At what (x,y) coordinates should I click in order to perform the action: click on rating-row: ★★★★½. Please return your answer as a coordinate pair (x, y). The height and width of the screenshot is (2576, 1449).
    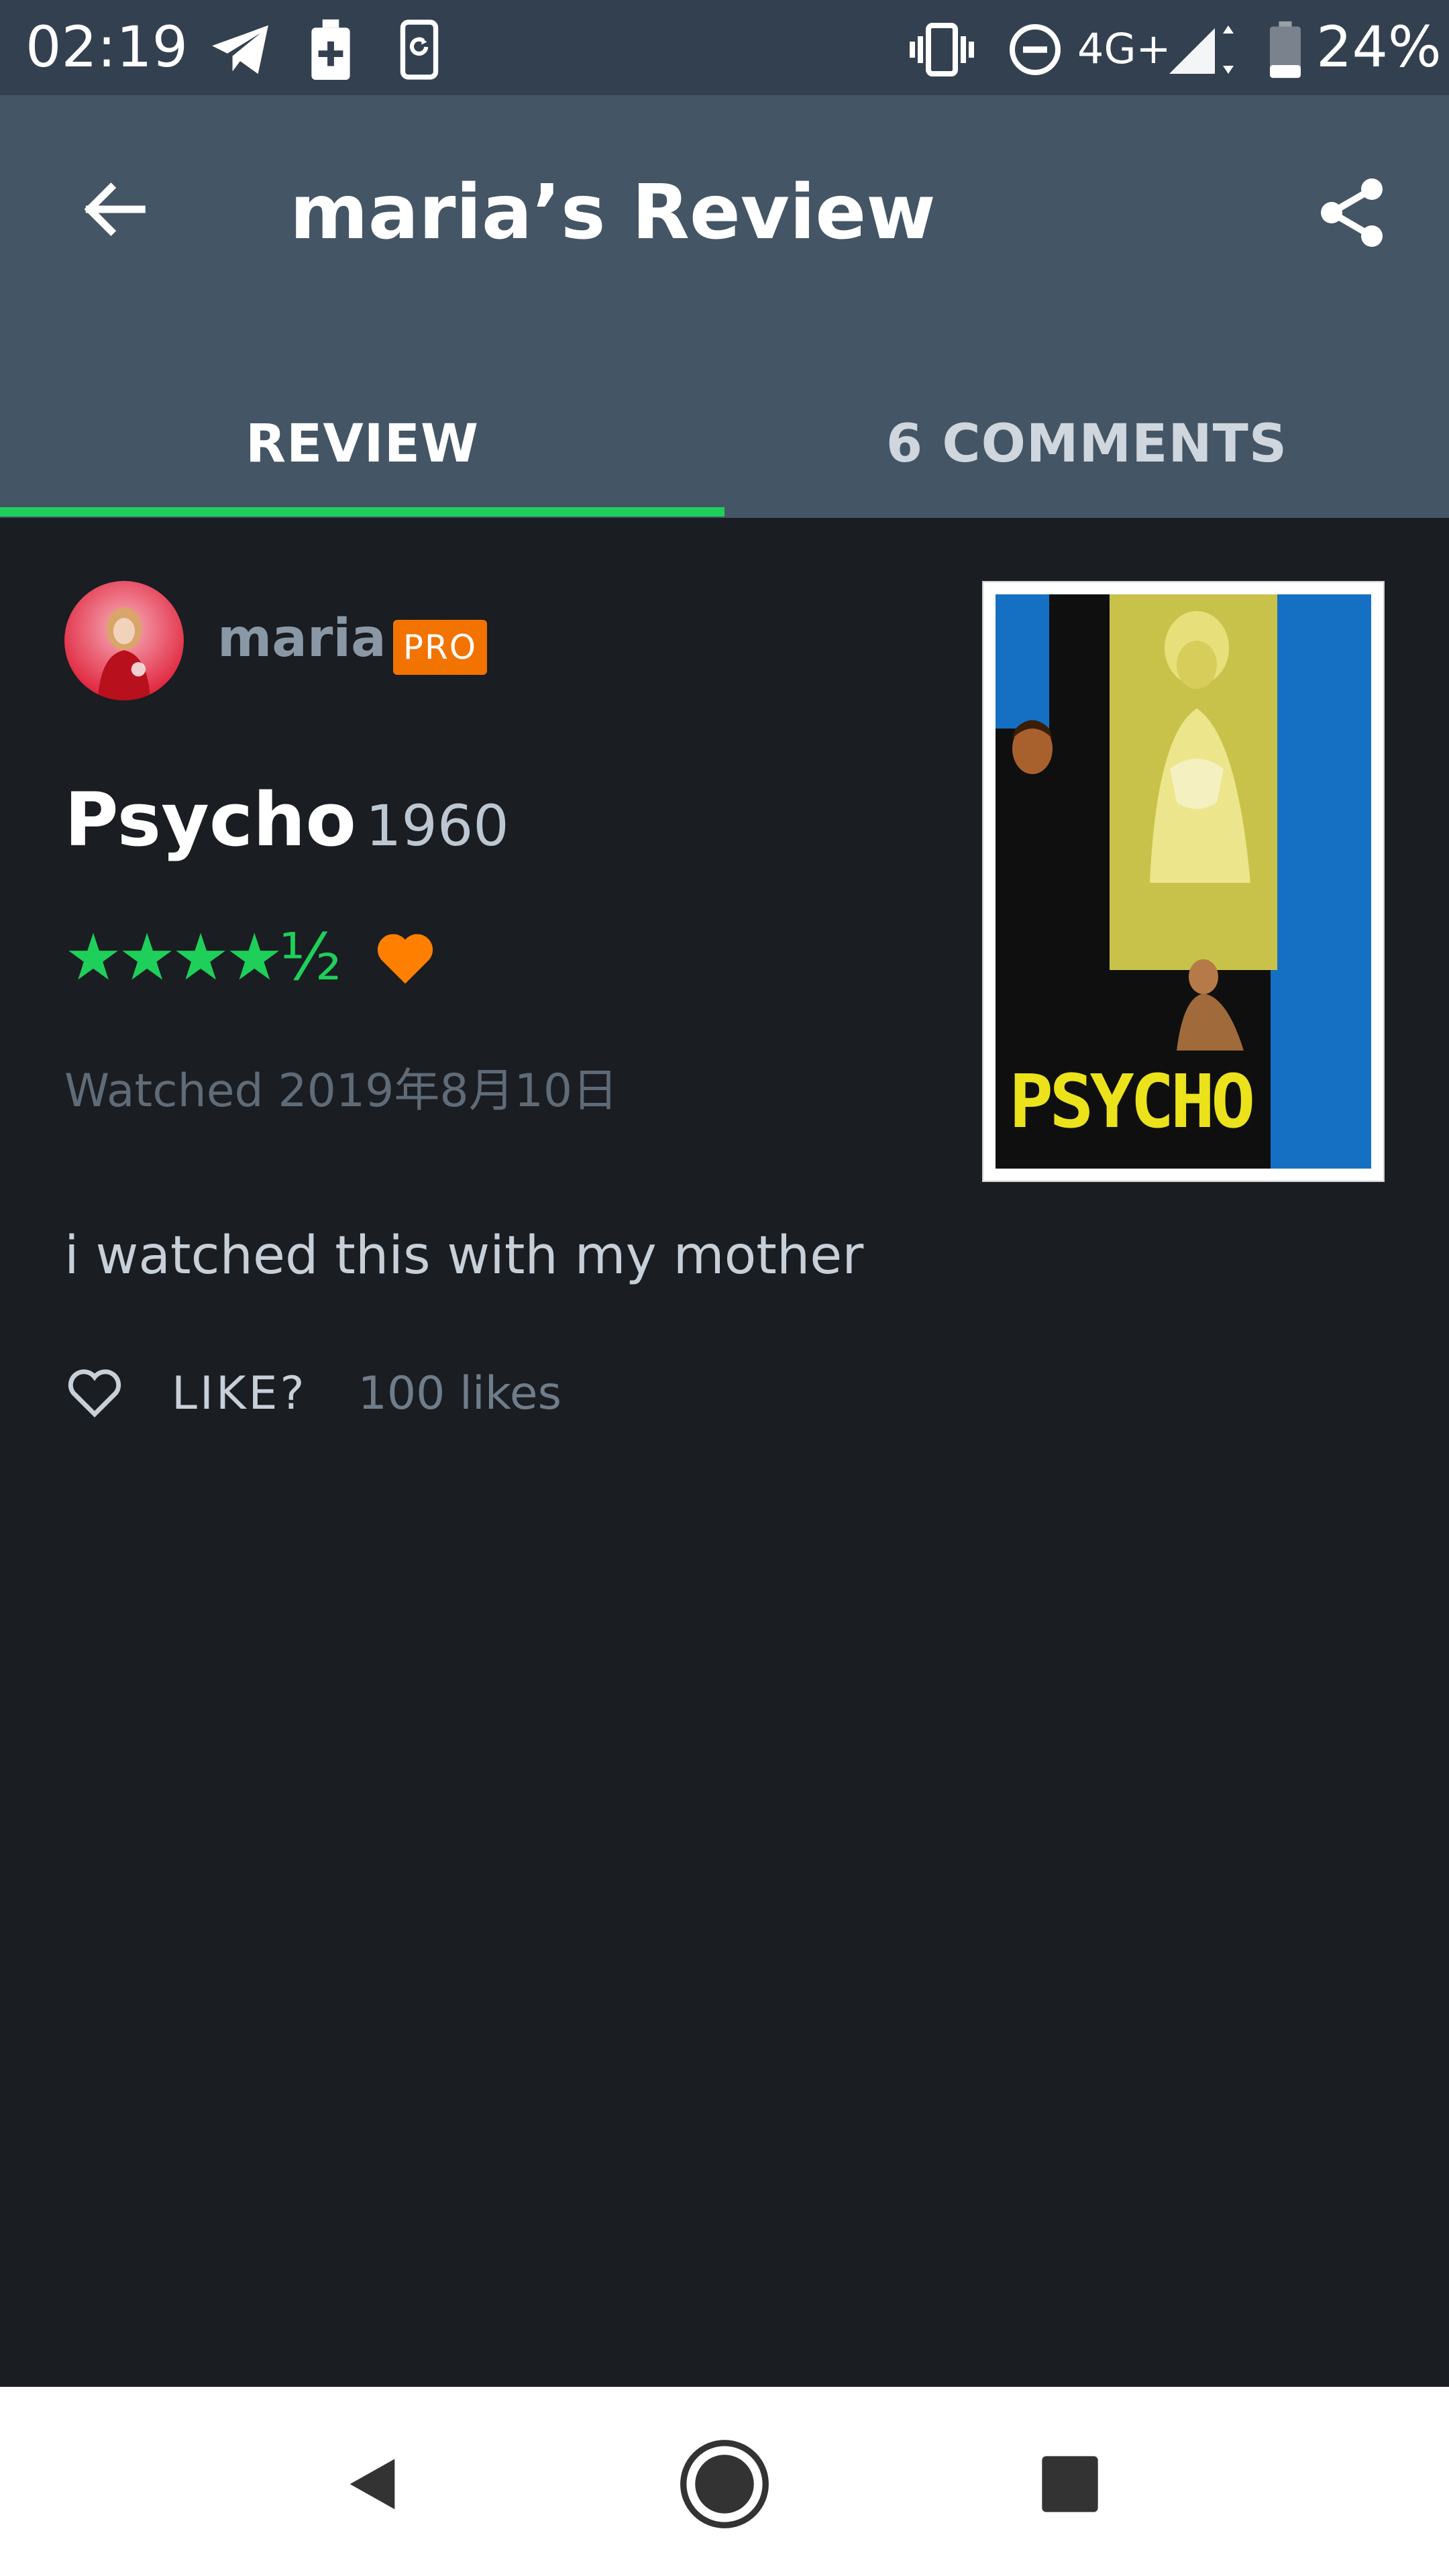
    Looking at the image, I should click on (249, 957).